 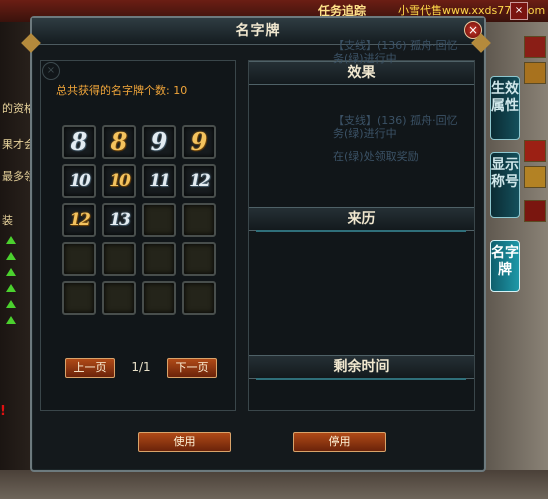 What do you see at coordinates (122, 90) in the screenshot?
I see `plate-count-label: 总共获得的名字牌个数: 10` at bounding box center [122, 90].